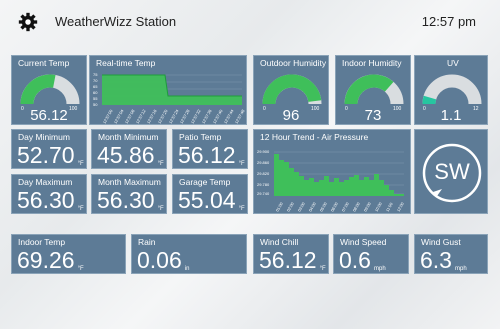 Image resolution: width=500 pixels, height=329 pixels. What do you see at coordinates (346, 207) in the screenshot?
I see `svg-text: 07:00` at bounding box center [346, 207].